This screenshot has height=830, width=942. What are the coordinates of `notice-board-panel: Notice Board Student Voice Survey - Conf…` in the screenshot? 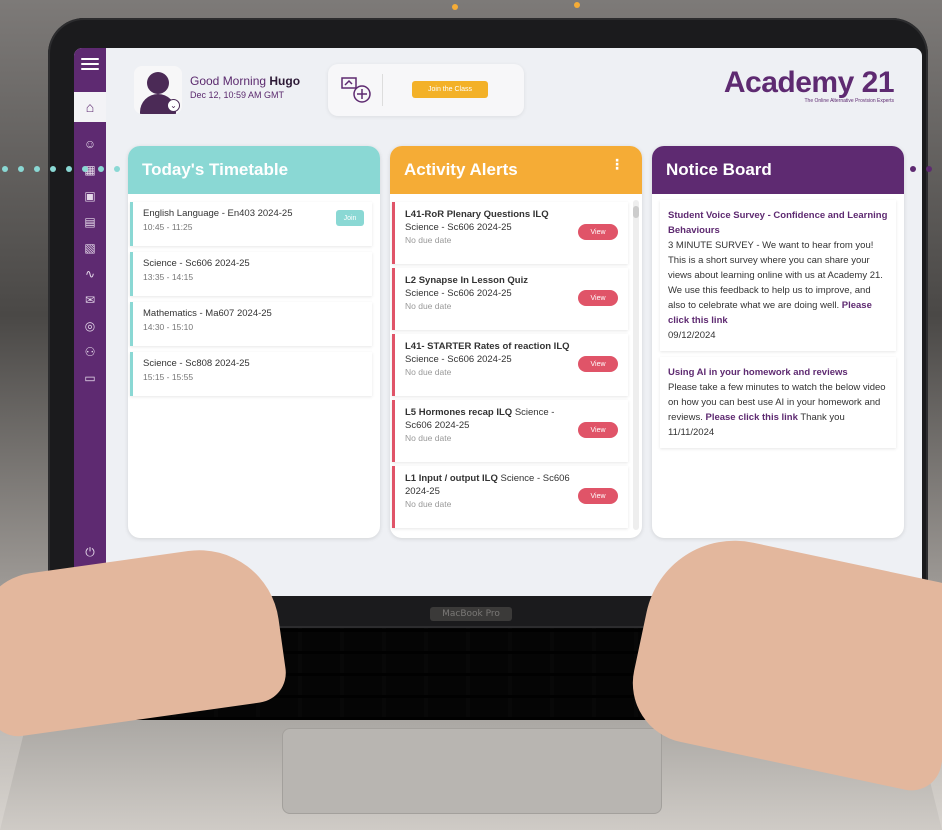 It's located at (778, 342).